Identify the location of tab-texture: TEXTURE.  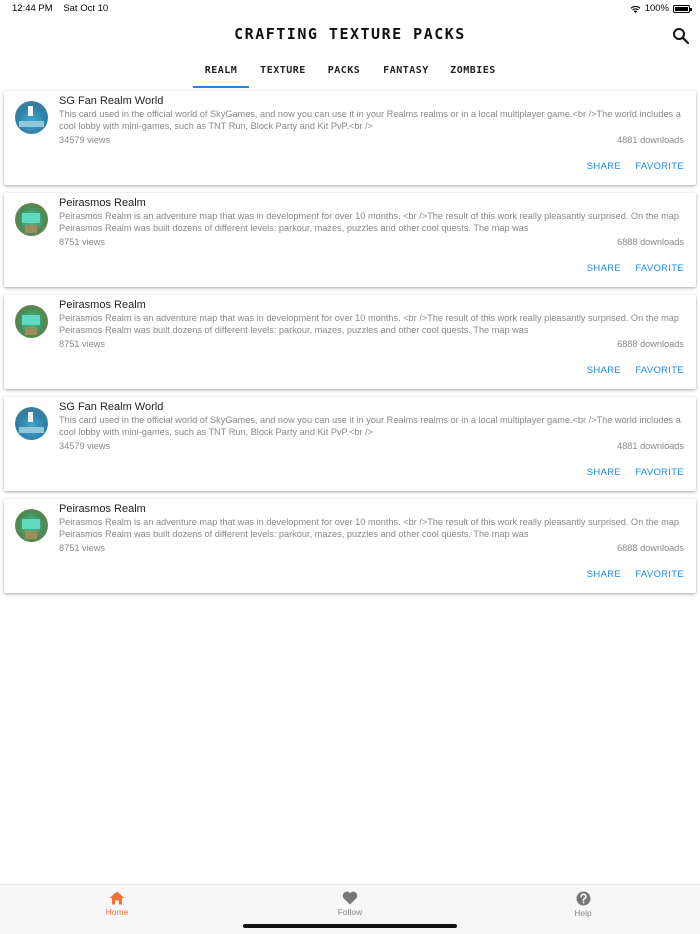
(283, 74).